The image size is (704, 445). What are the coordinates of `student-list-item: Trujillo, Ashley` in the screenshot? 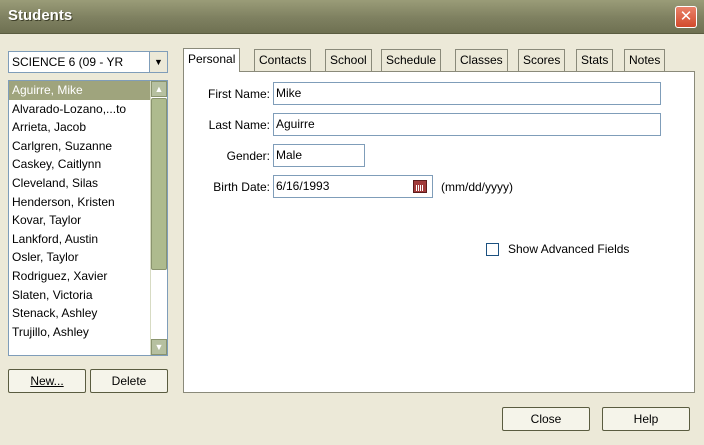 It's located at (88, 332).